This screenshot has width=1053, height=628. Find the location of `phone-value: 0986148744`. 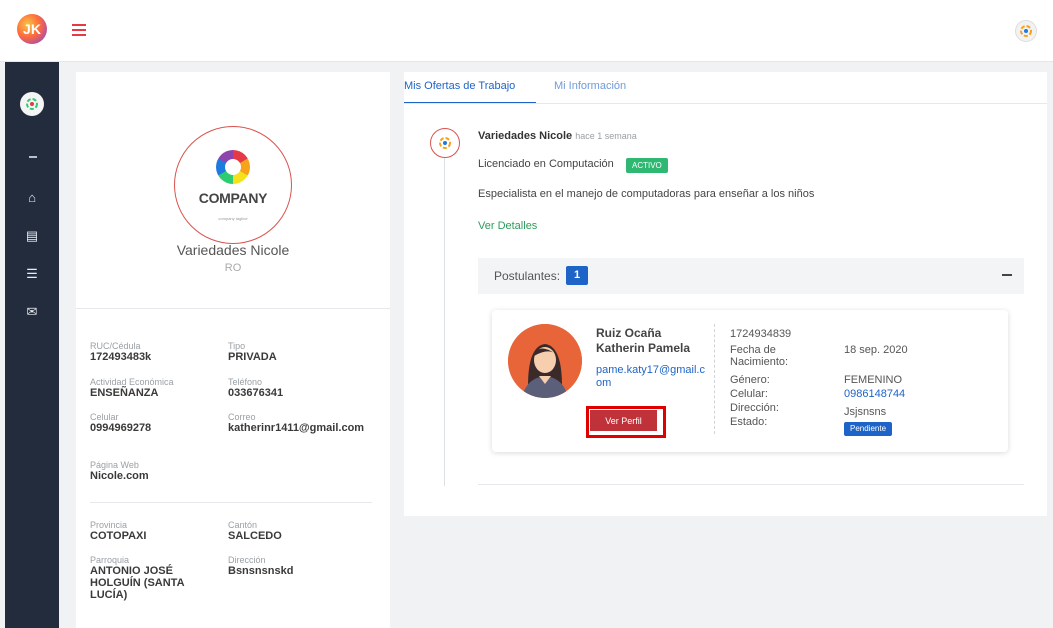

phone-value: 0986148744 is located at coordinates (874, 394).